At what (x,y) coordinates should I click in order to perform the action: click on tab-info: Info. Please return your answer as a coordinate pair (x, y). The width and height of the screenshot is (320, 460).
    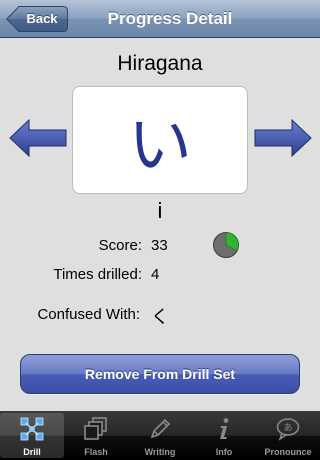
    Looking at the image, I should click on (224, 435).